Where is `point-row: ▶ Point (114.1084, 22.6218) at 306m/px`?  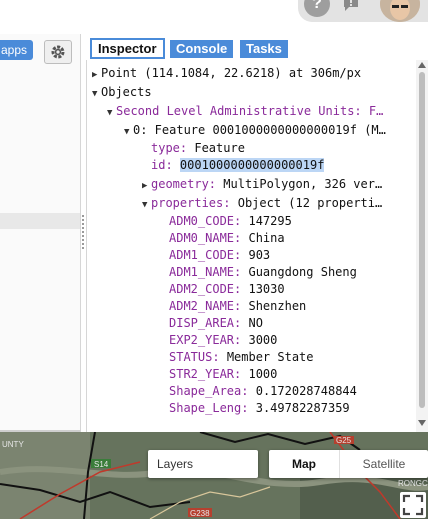
point-row: ▶ Point (114.1084, 22.6218) at 306m/px is located at coordinates (226, 74).